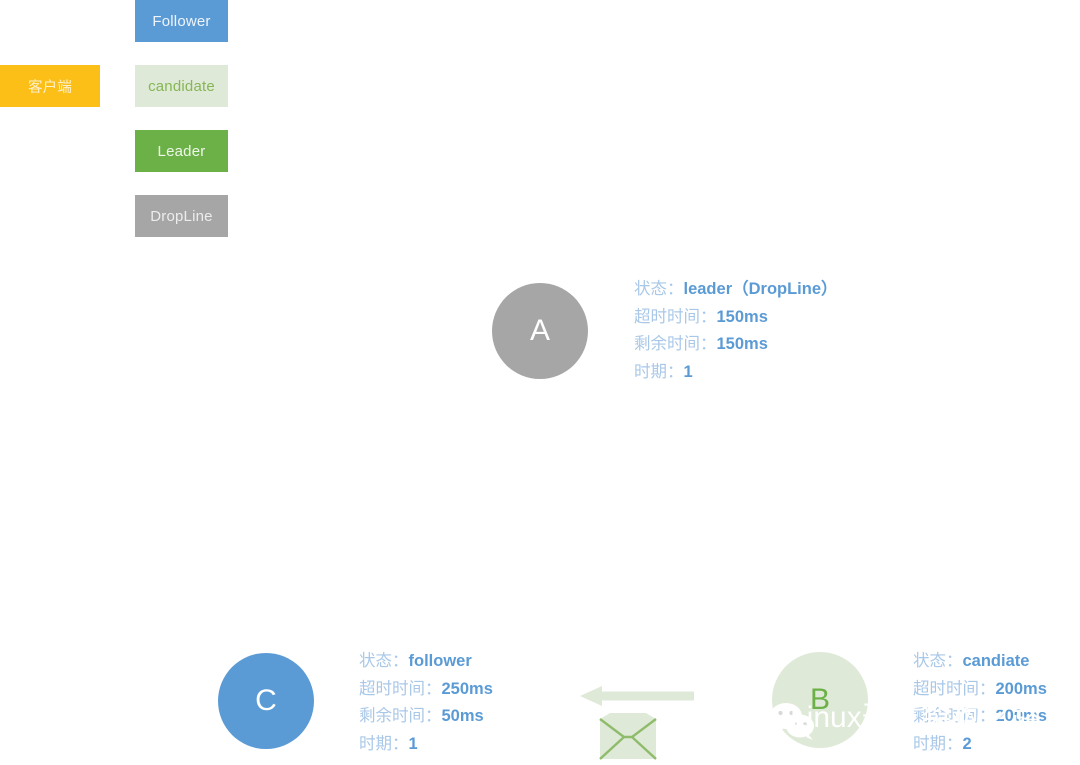 This screenshot has width=1080, height=765. What do you see at coordinates (384, 743) in the screenshot?
I see `node-c-term-label: 时期：` at bounding box center [384, 743].